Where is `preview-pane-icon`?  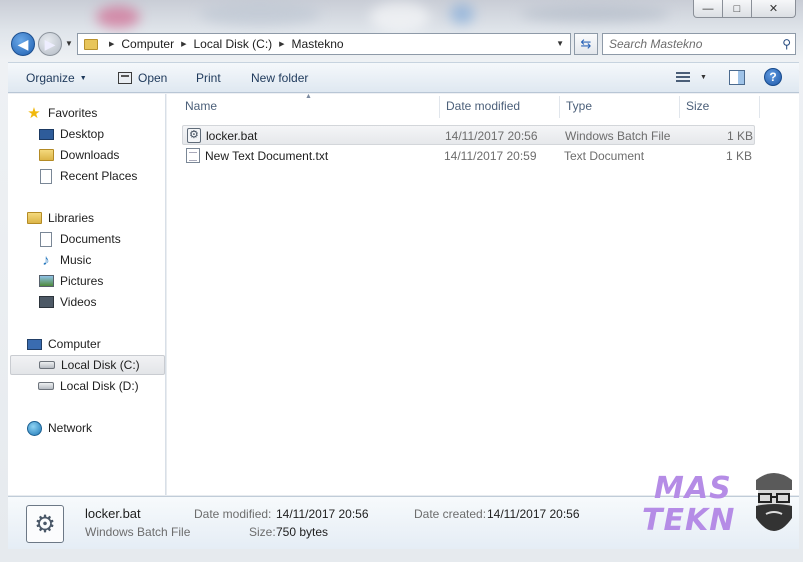
preview-pane-icon is located at coordinates (737, 77).